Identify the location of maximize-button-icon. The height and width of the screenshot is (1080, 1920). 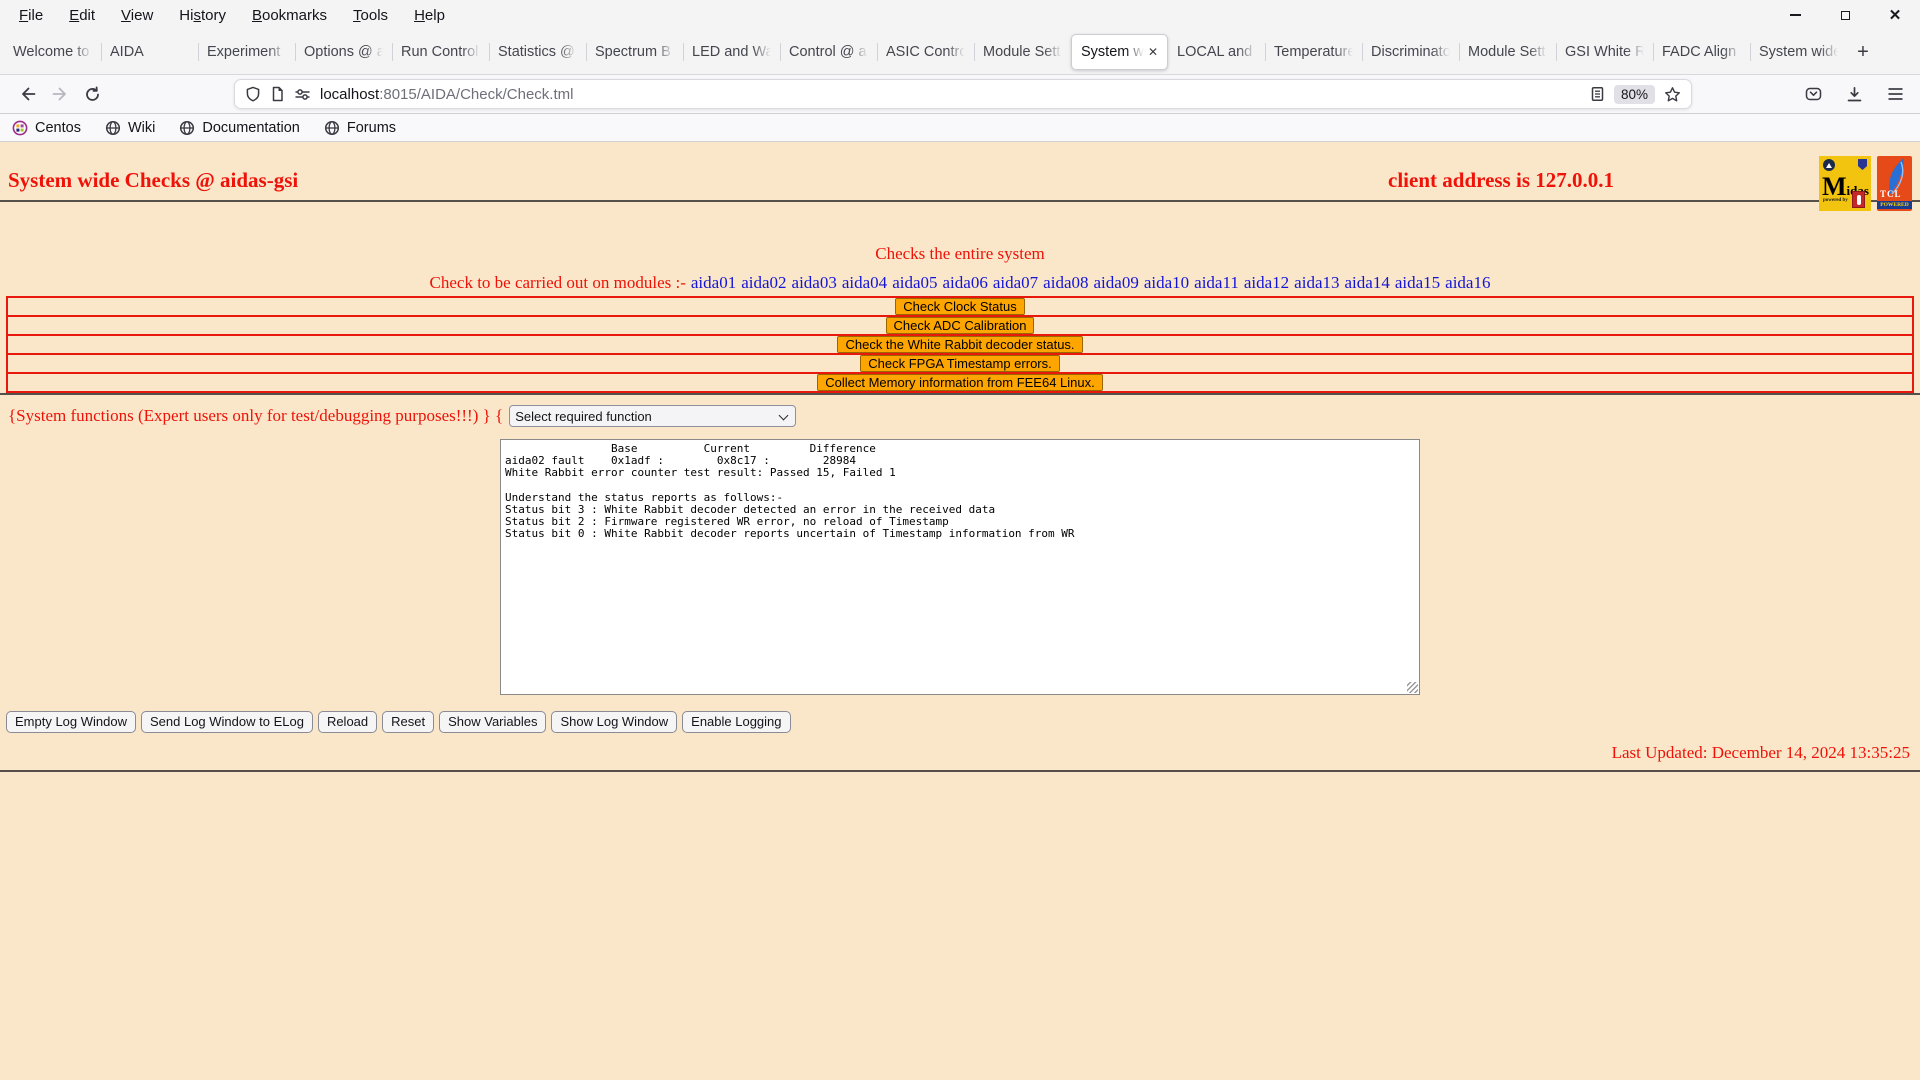
(1845, 15).